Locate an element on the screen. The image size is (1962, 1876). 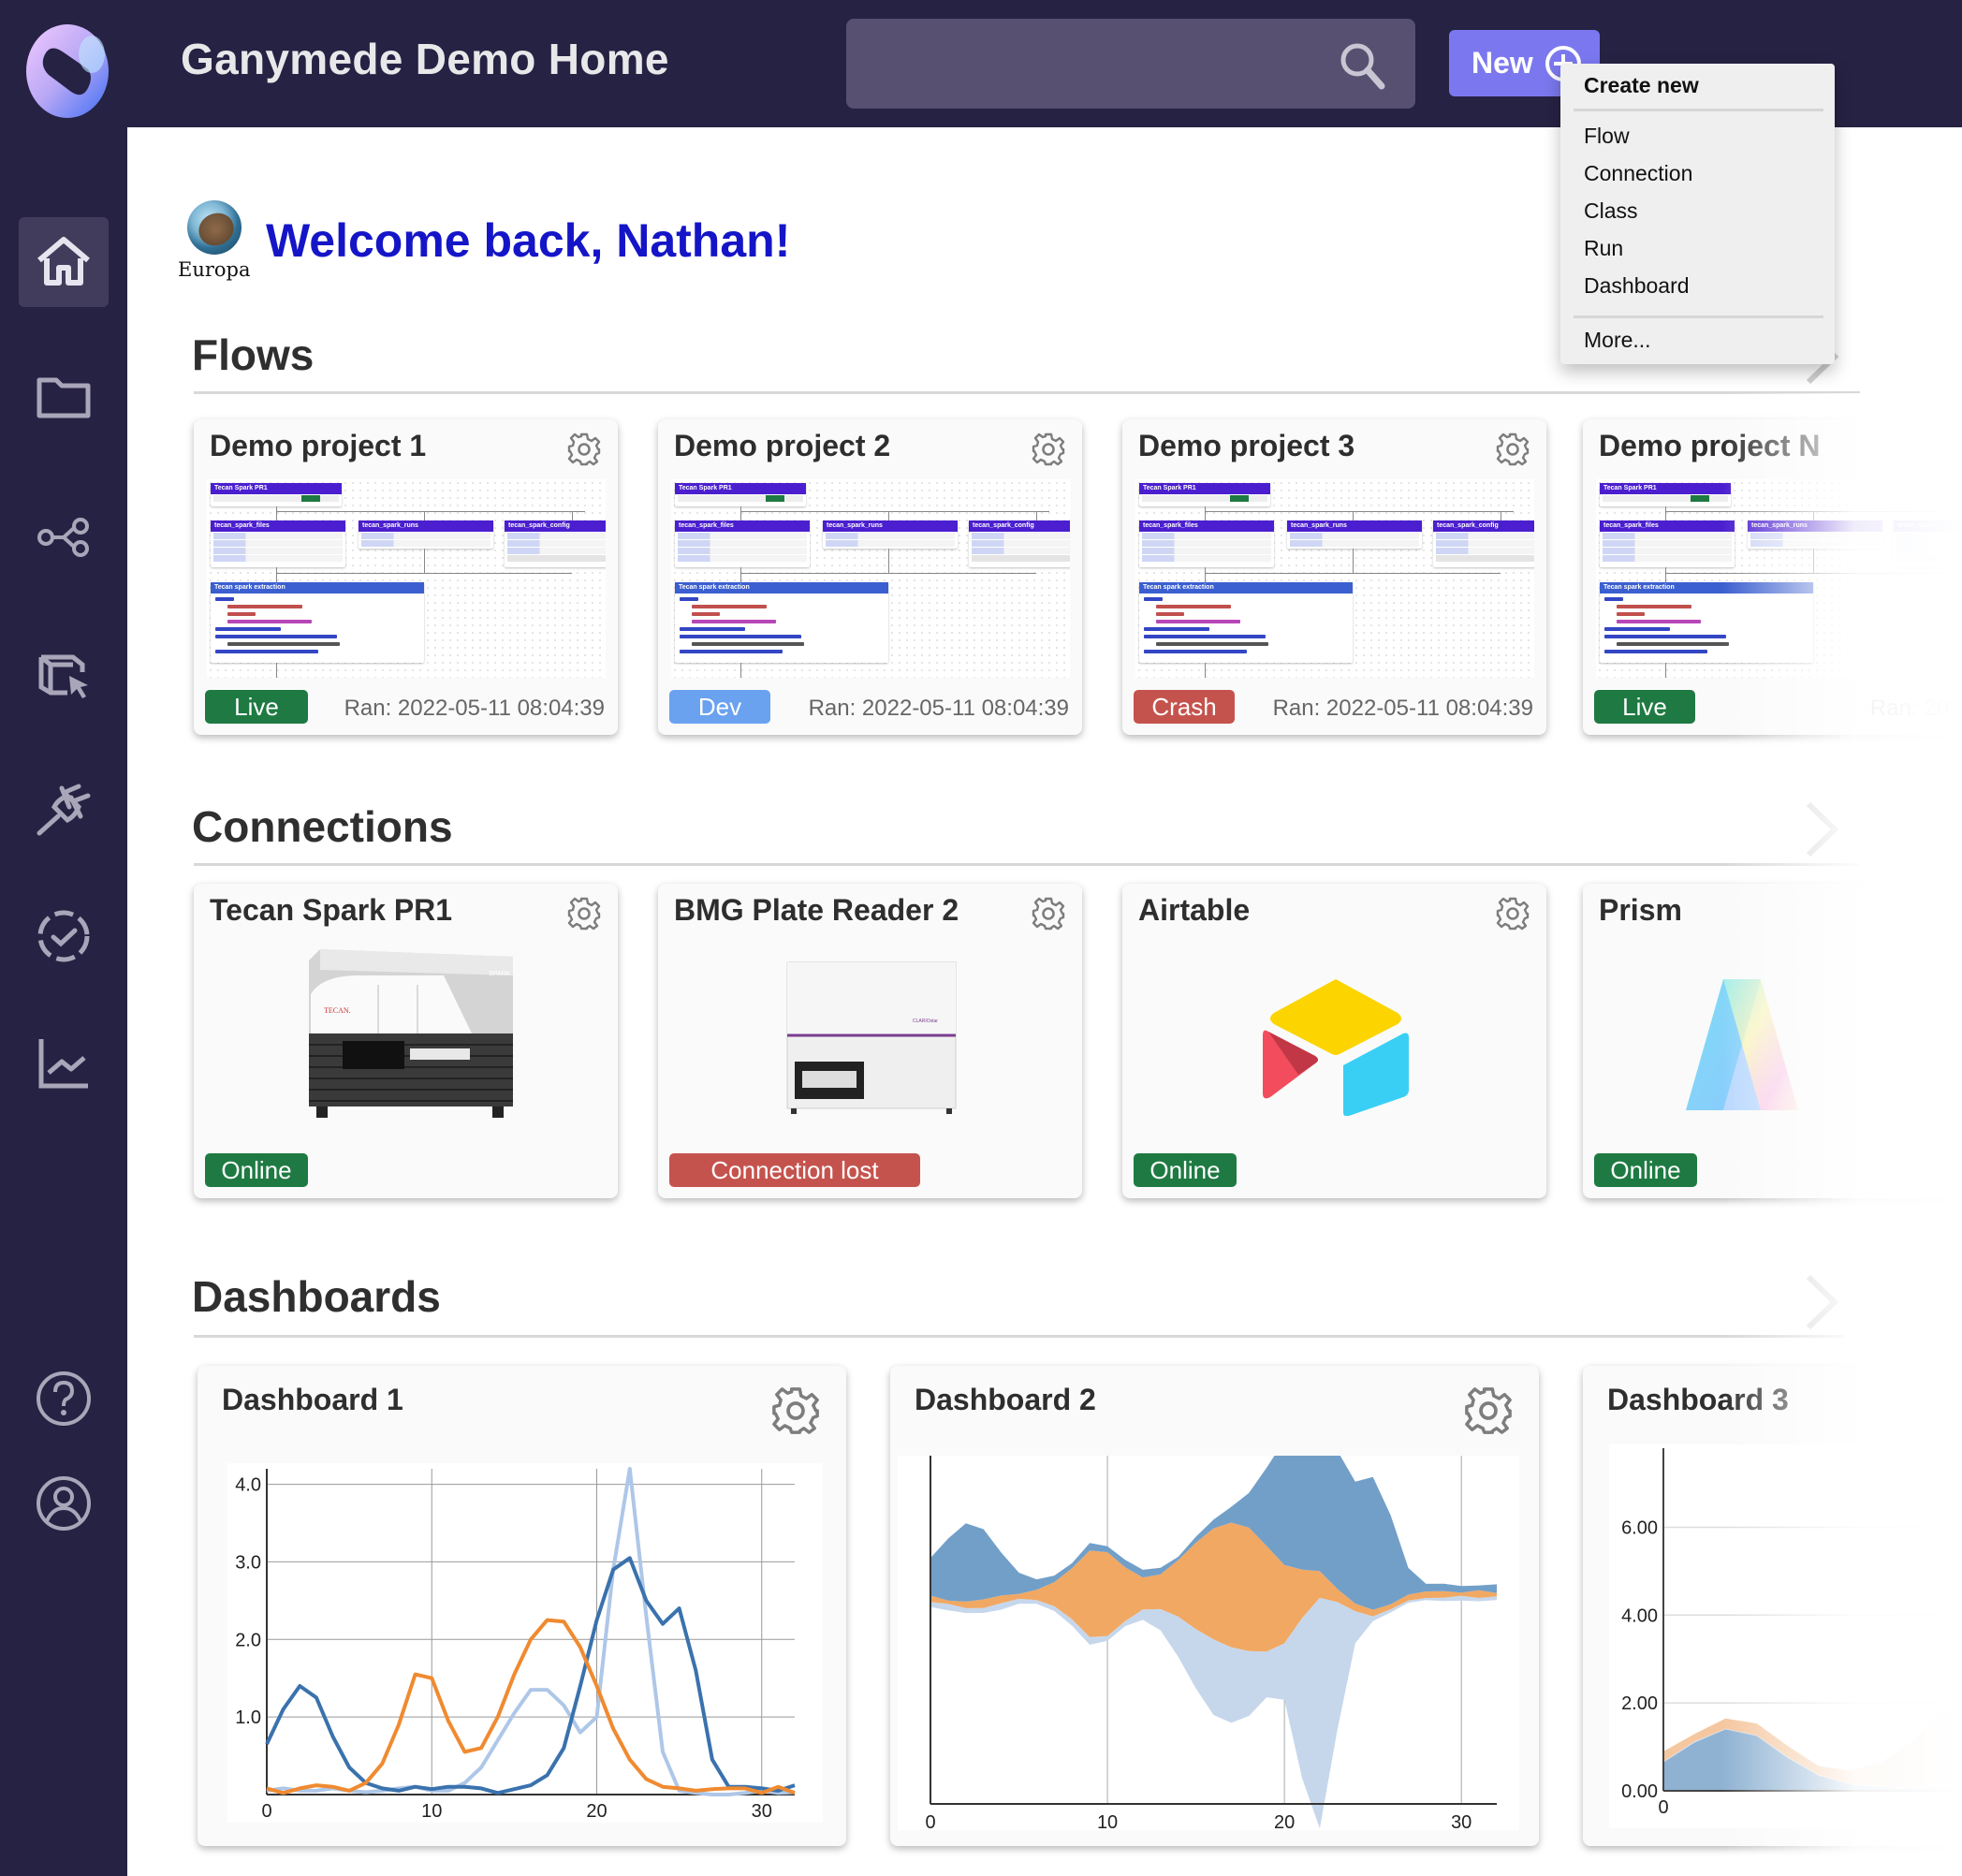
sidebar-item-classes is located at coordinates (64, 674).